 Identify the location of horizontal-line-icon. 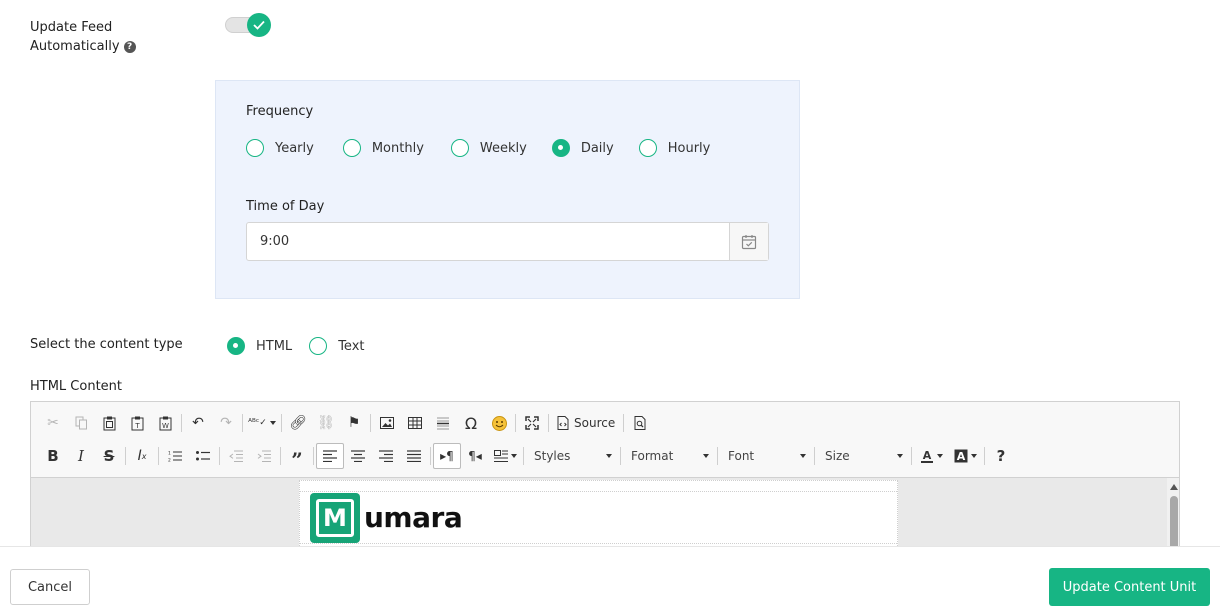
(443, 423).